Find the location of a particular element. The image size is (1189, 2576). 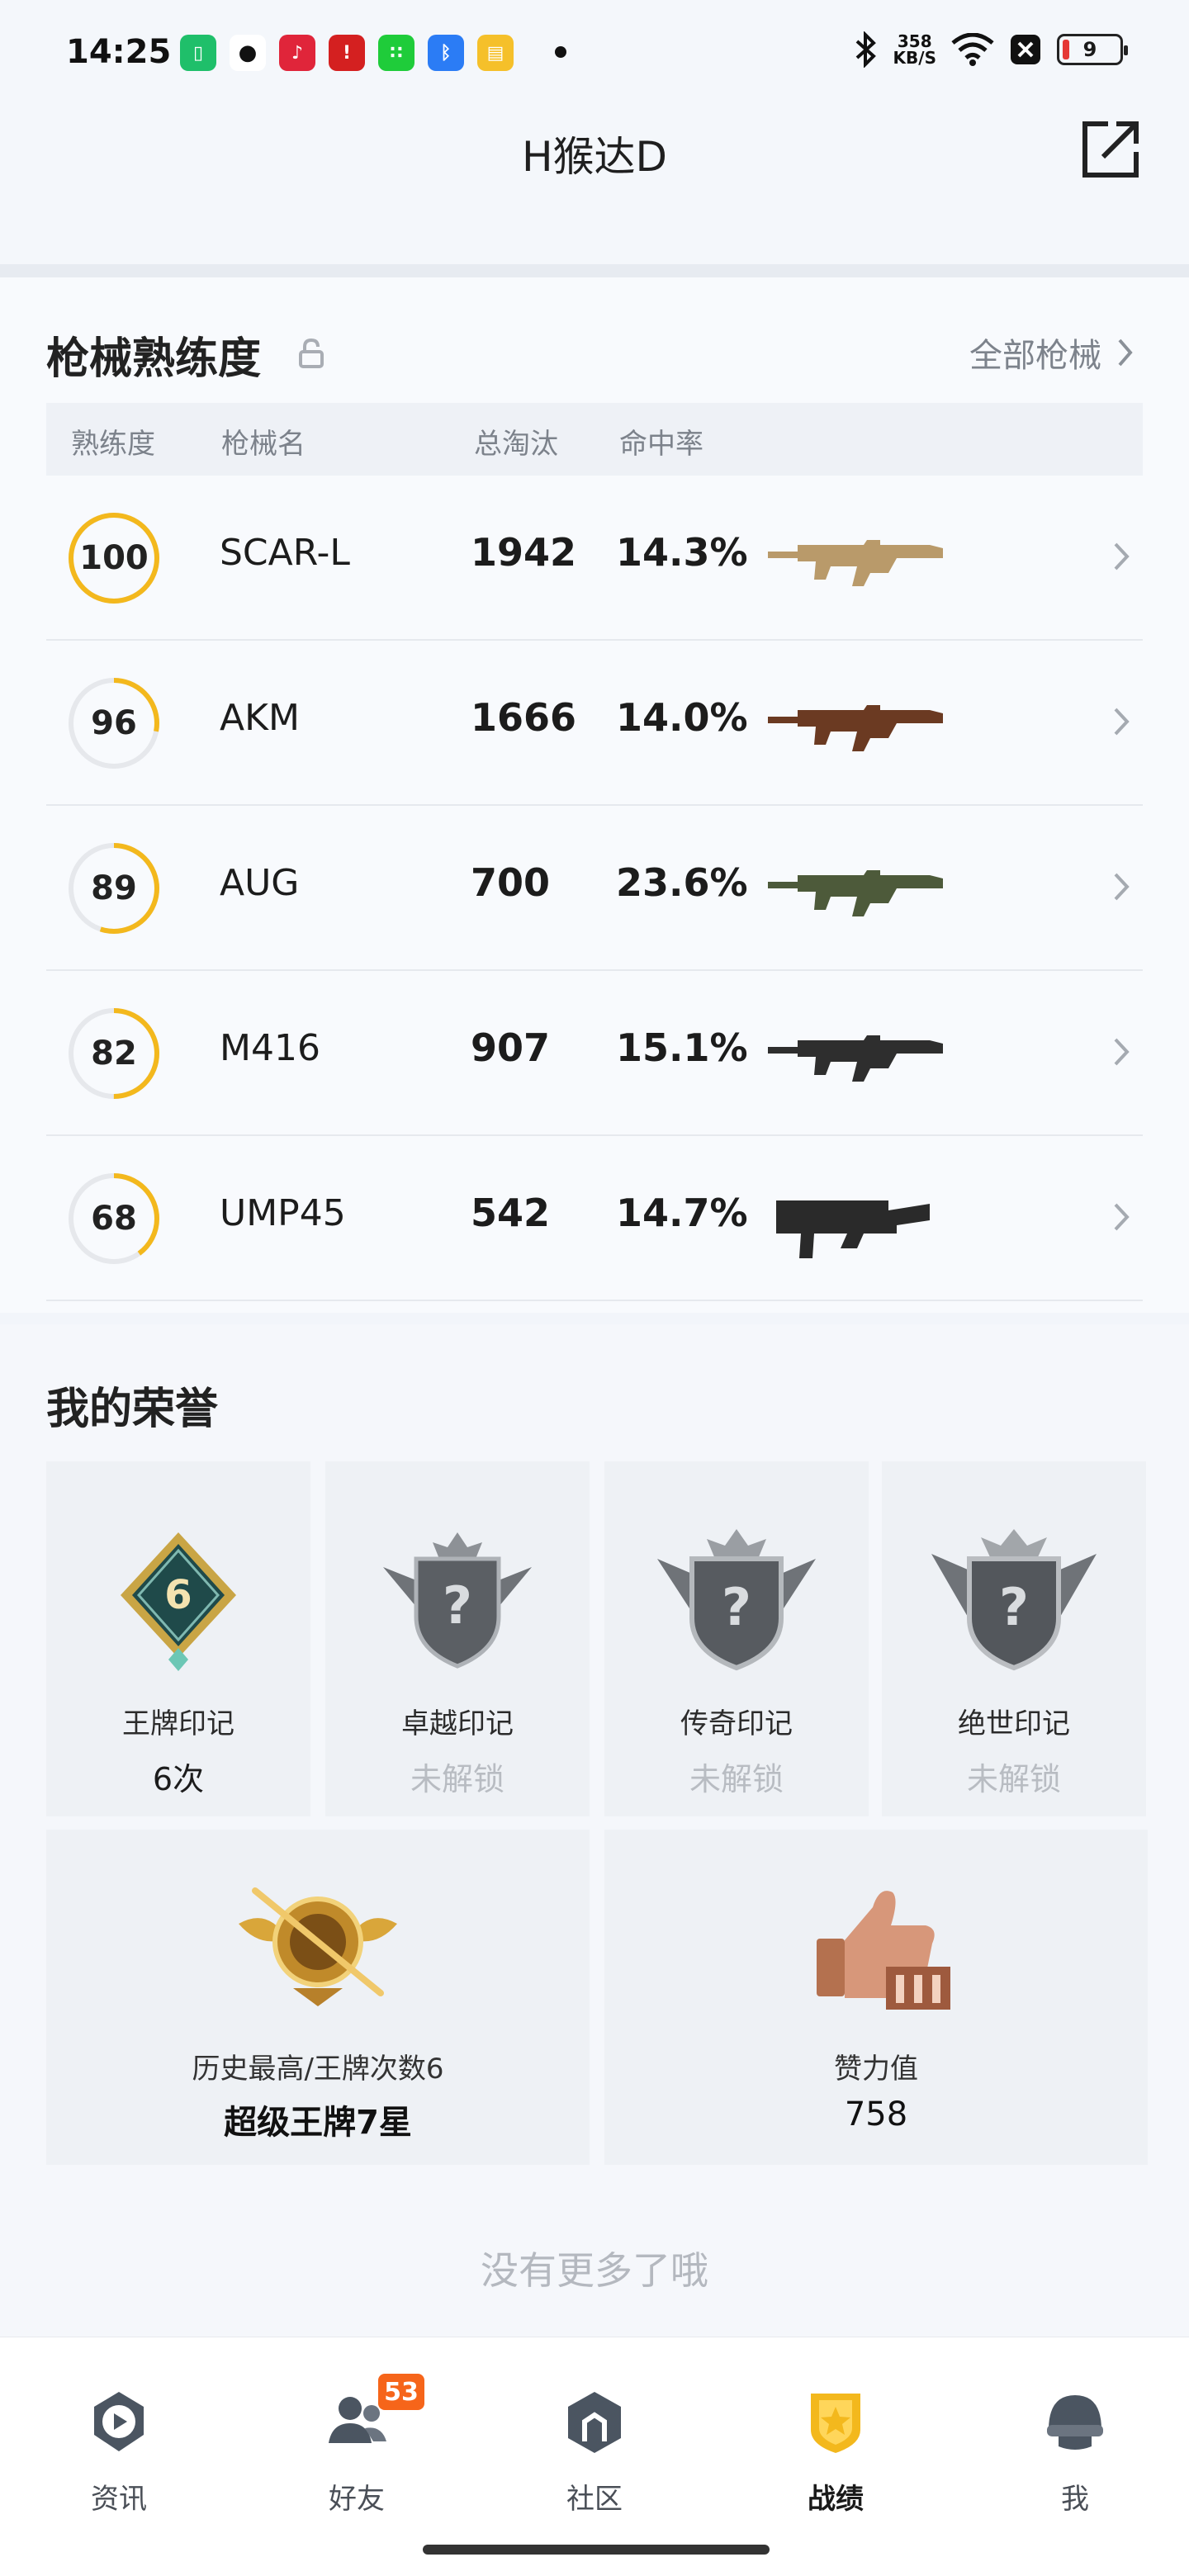

section-divider is located at coordinates (594, 270).